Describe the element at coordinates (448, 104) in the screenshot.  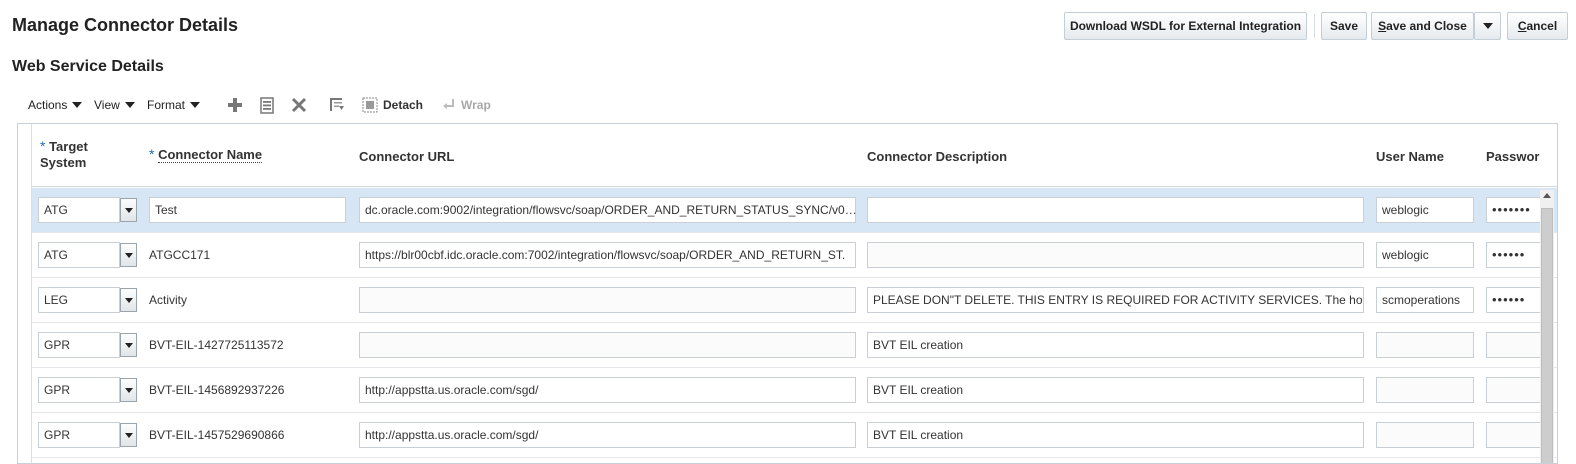
I see `wrap-icon` at that location.